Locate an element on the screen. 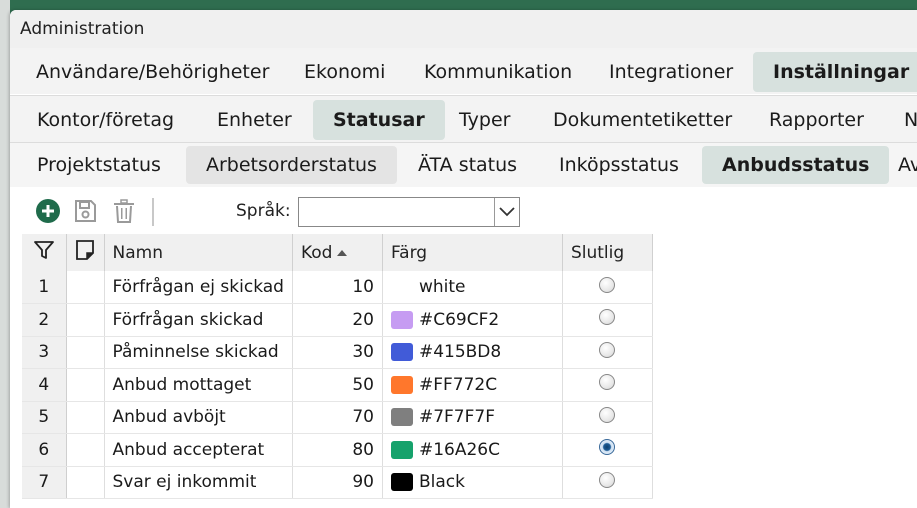  add-icon is located at coordinates (48, 211).